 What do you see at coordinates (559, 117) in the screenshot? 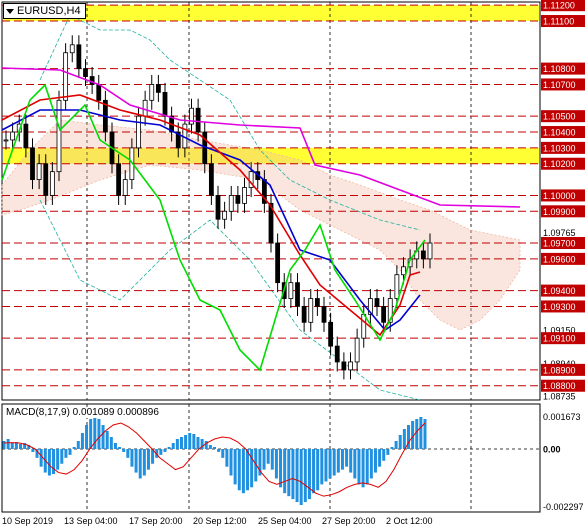
I see `price-label: 1.10500` at bounding box center [559, 117].